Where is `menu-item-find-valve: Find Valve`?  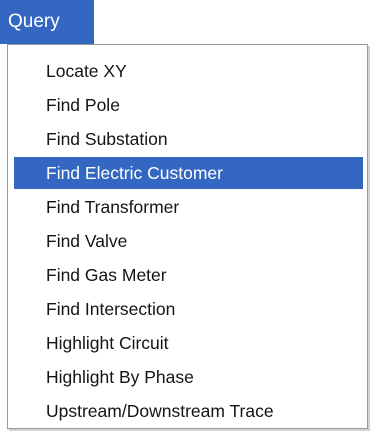
menu-item-find-valve: Find Valve is located at coordinates (188, 241).